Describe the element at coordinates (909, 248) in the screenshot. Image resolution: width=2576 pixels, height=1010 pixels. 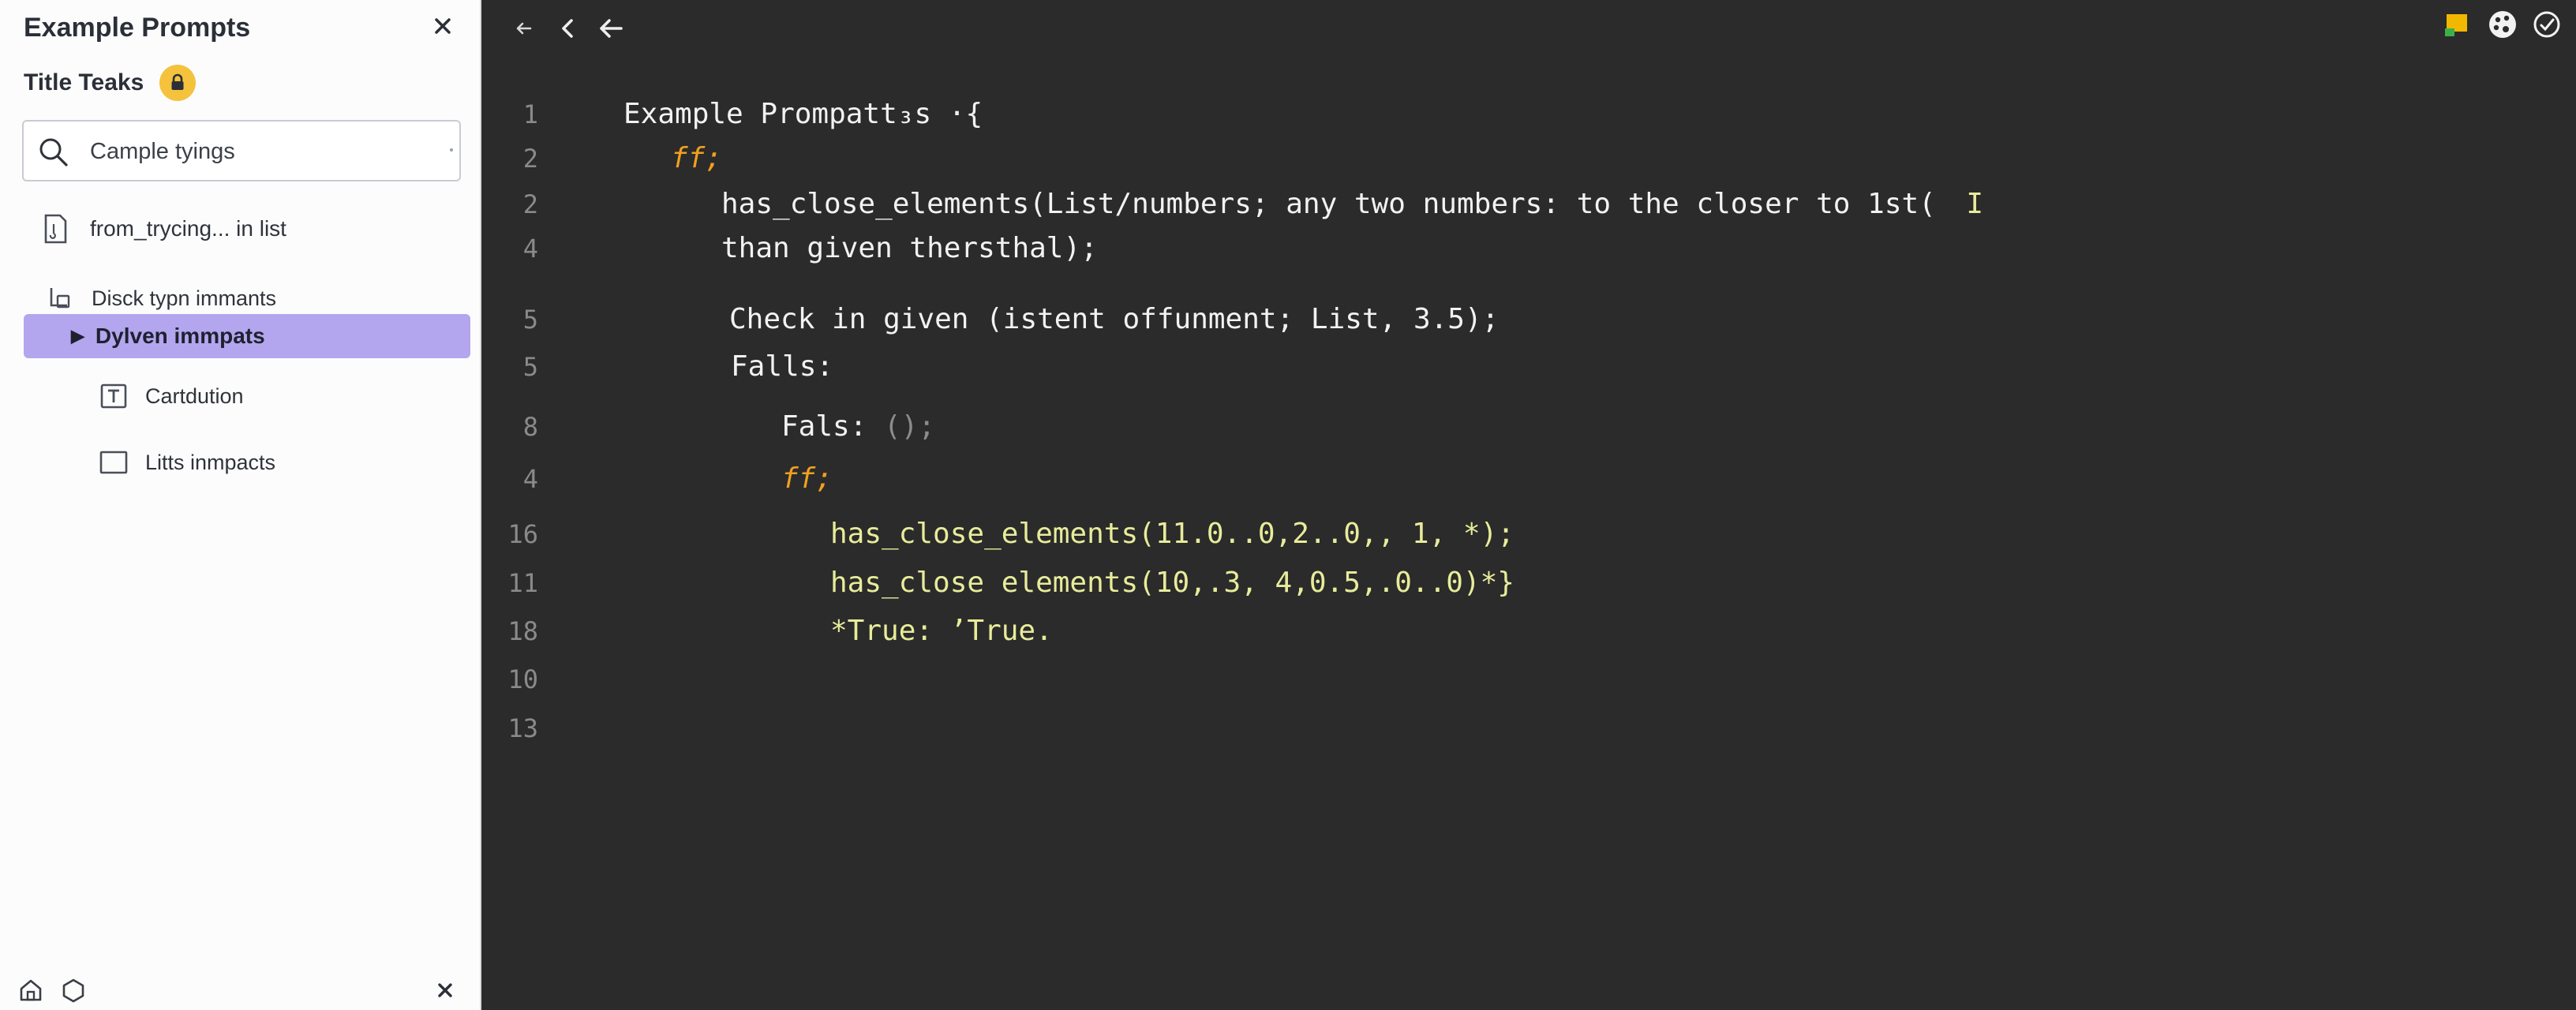
I see `code-text: than given thersthal);` at that location.